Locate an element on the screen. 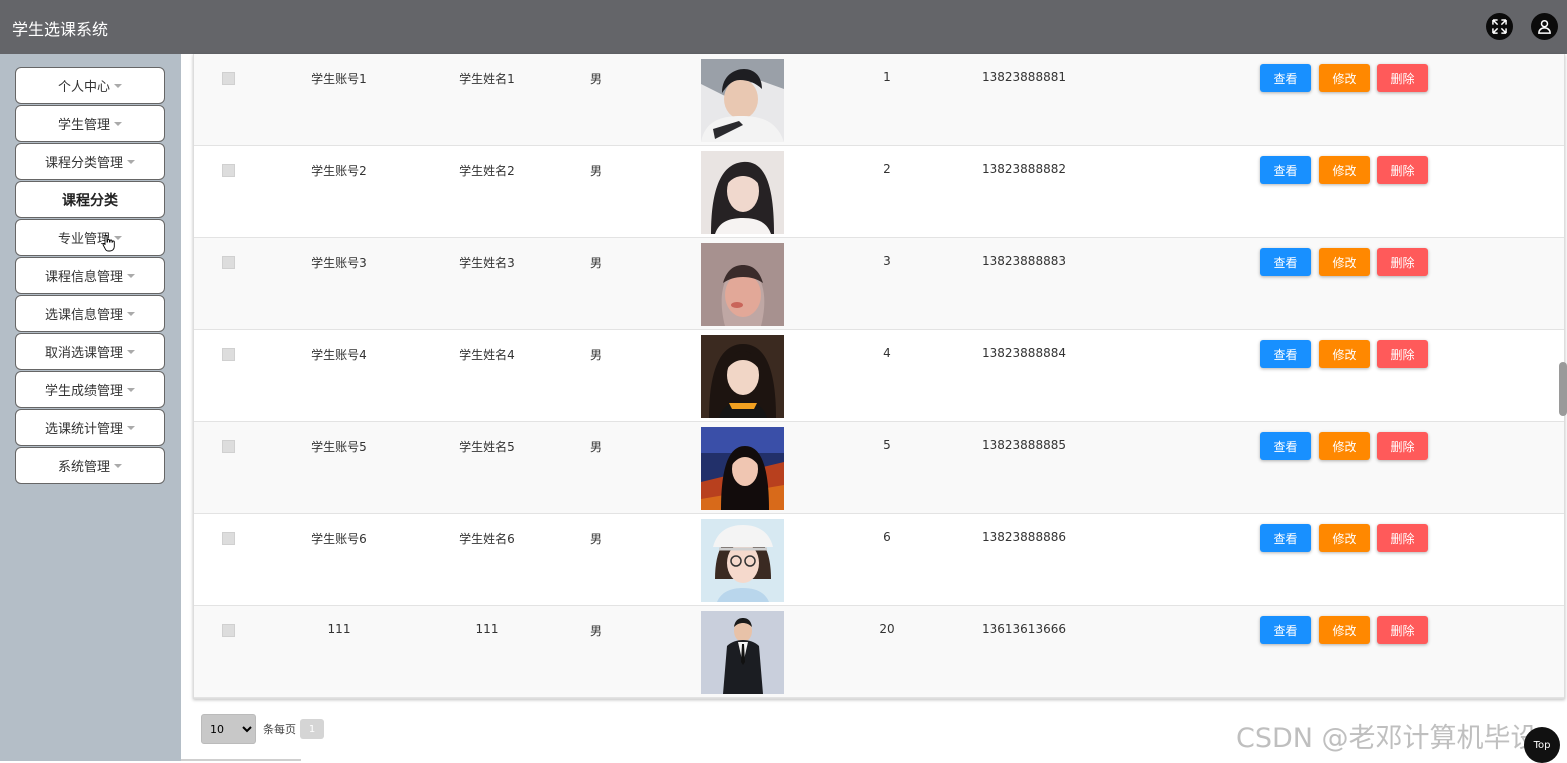  table-row: 学生账号3 学生姓名3 男 3 13823888883 查看 修改 删除 is located at coordinates (879, 284).